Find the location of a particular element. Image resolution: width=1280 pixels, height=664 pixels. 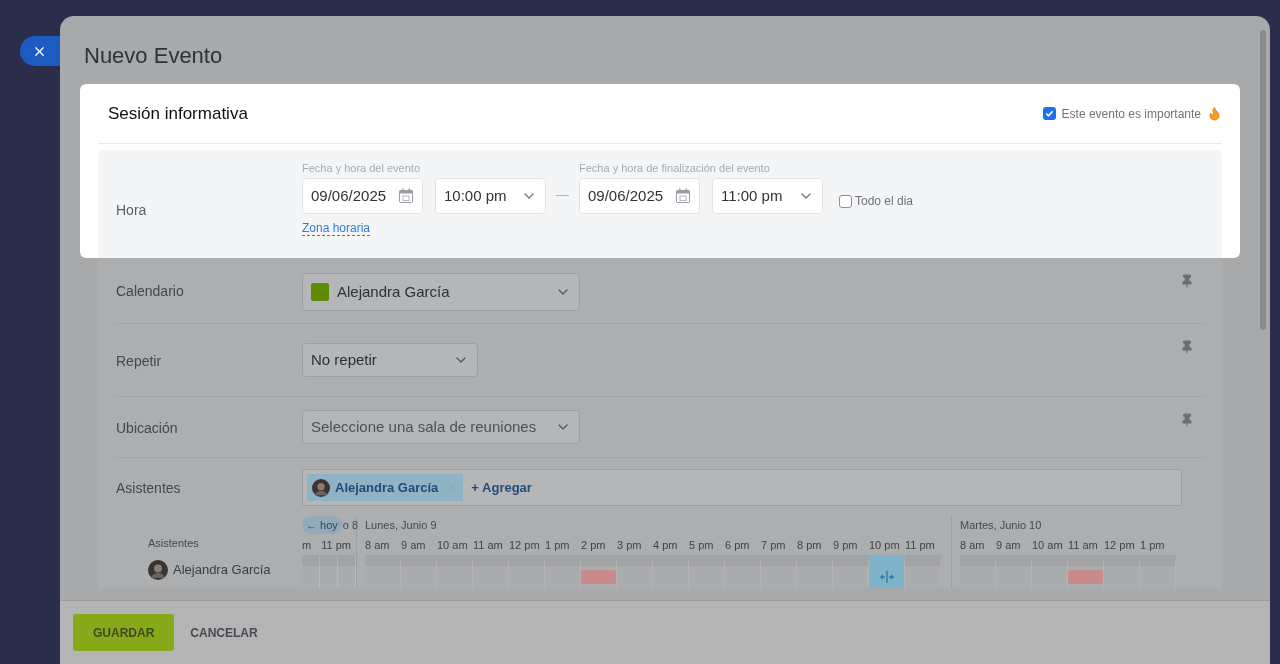

hour-label: 8 pm is located at coordinates (809, 545).